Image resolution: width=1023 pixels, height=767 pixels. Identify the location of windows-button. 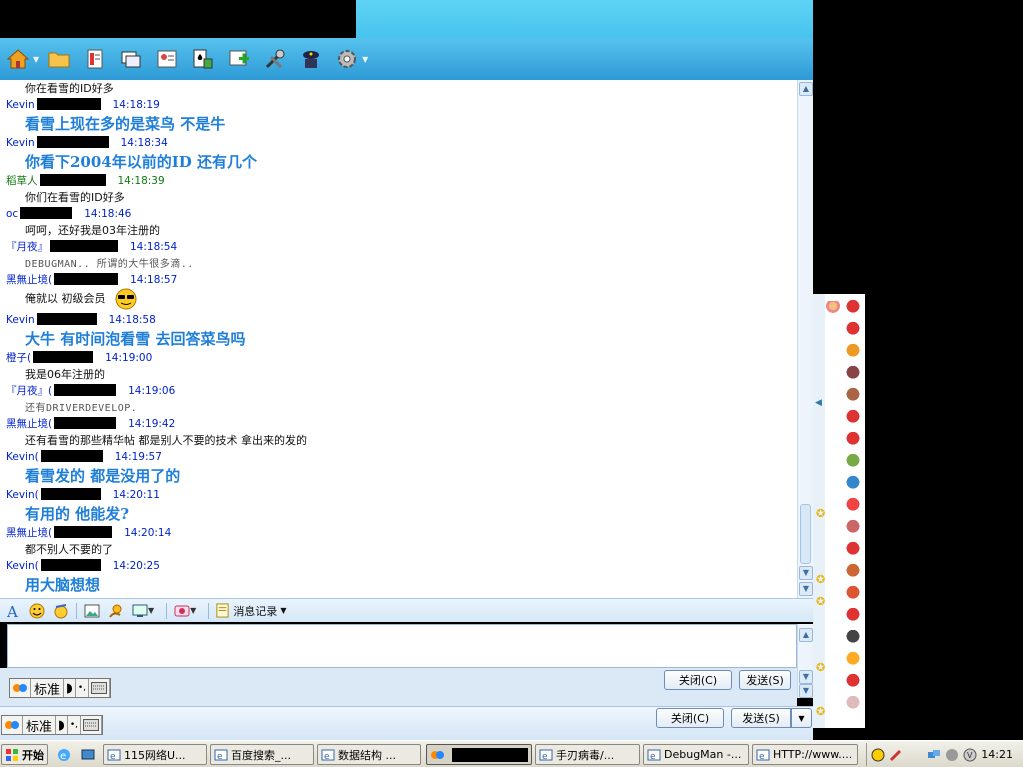
(131, 59).